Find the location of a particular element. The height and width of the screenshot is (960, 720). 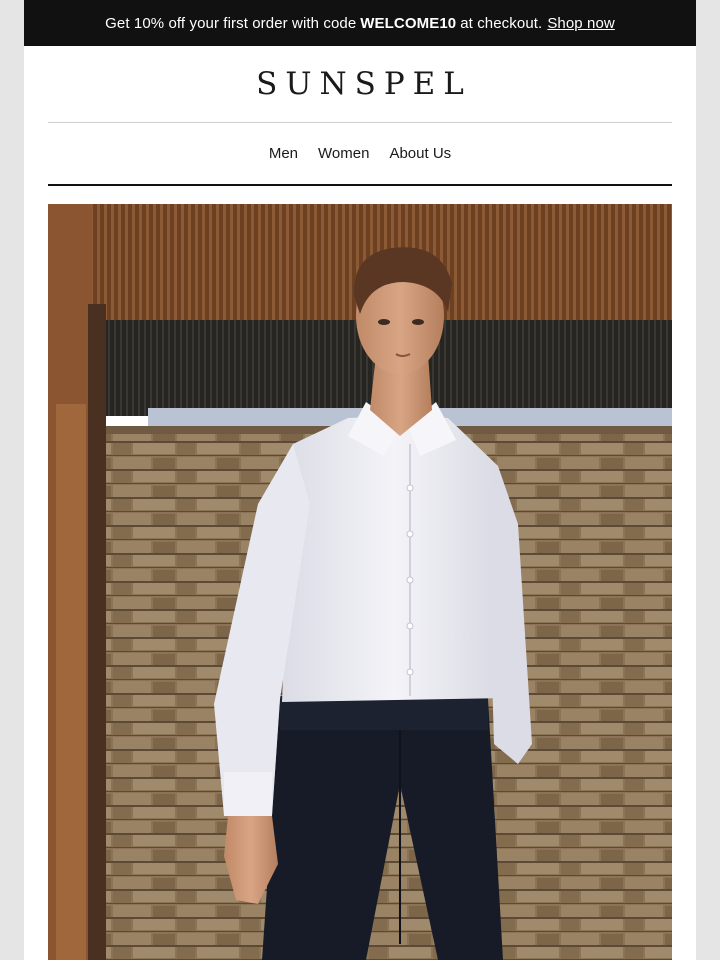

nav-item-about-us: About Us is located at coordinates (420, 153).